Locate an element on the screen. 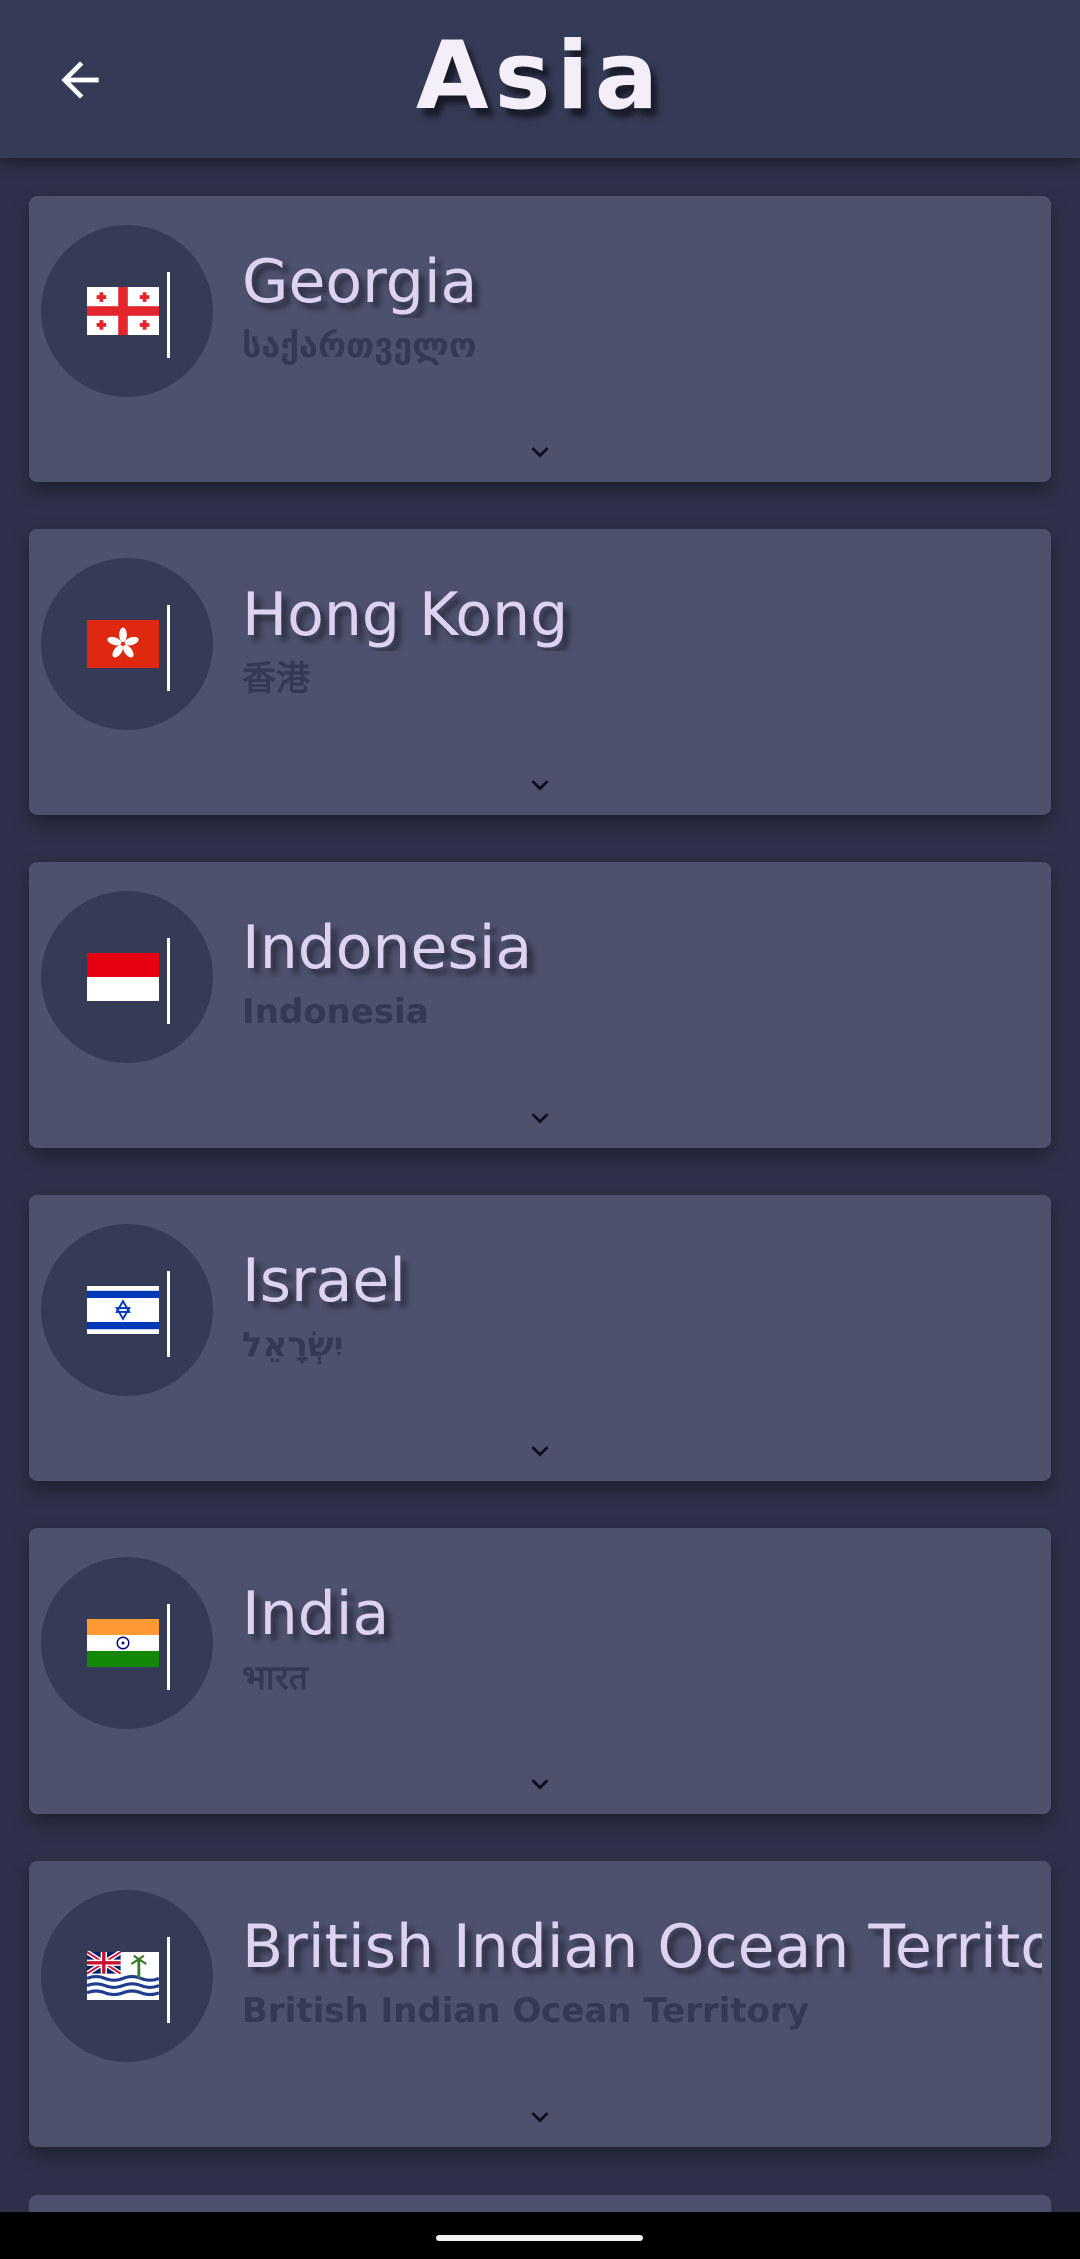 This screenshot has height=2259, width=1080. country-card-hong-kong: Hong Kong 香港 is located at coordinates (540, 672).